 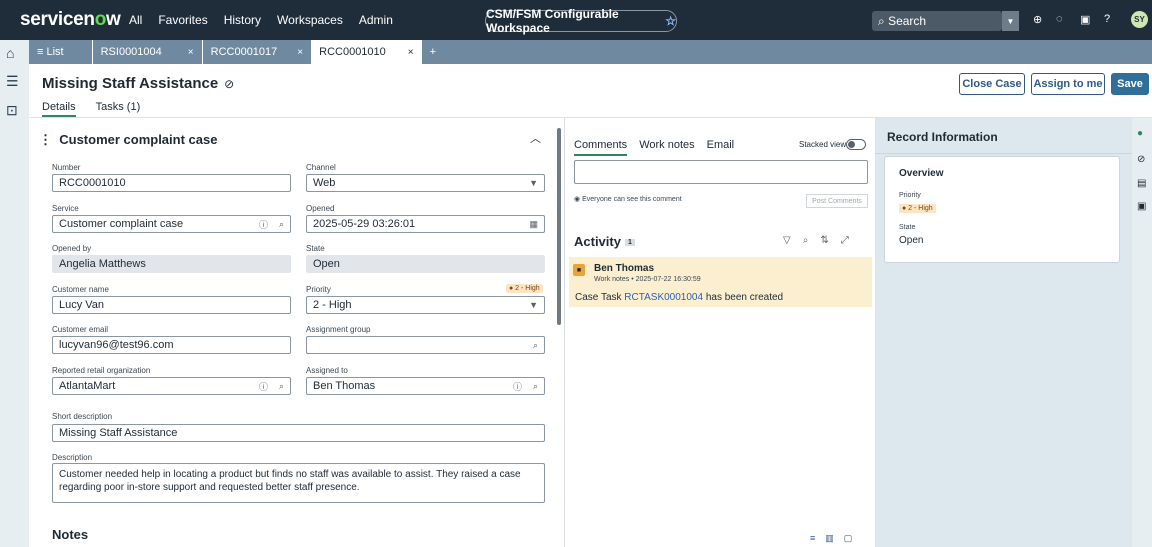 What do you see at coordinates (581, 21) in the screenshot?
I see `workspace-pill: CSM/FSM Configurable Workspace ☆` at bounding box center [581, 21].